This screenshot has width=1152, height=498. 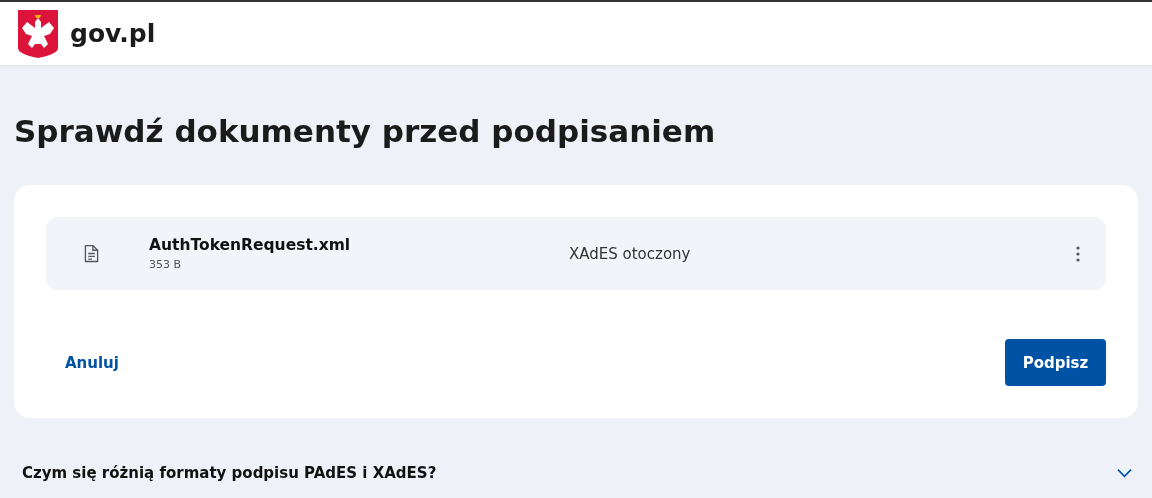 What do you see at coordinates (630, 253) in the screenshot?
I see `signature-format: XAdES otoczony` at bounding box center [630, 253].